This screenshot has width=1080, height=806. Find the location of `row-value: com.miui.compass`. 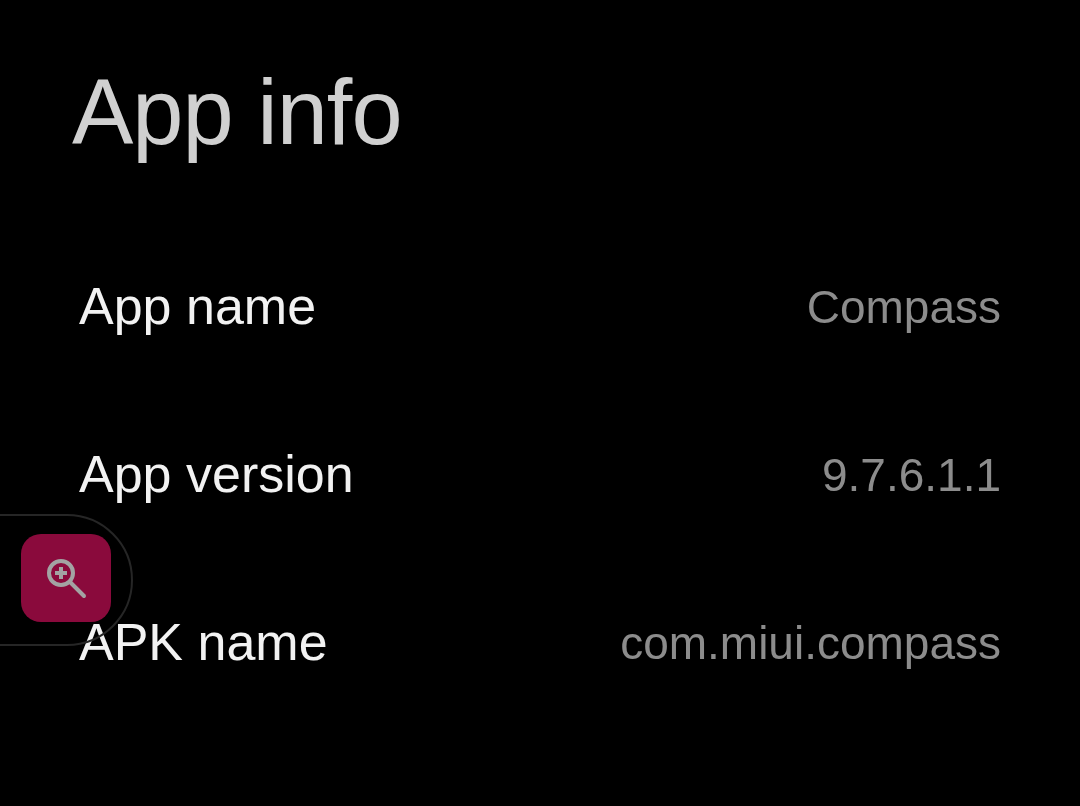

row-value: com.miui.compass is located at coordinates (810, 643).